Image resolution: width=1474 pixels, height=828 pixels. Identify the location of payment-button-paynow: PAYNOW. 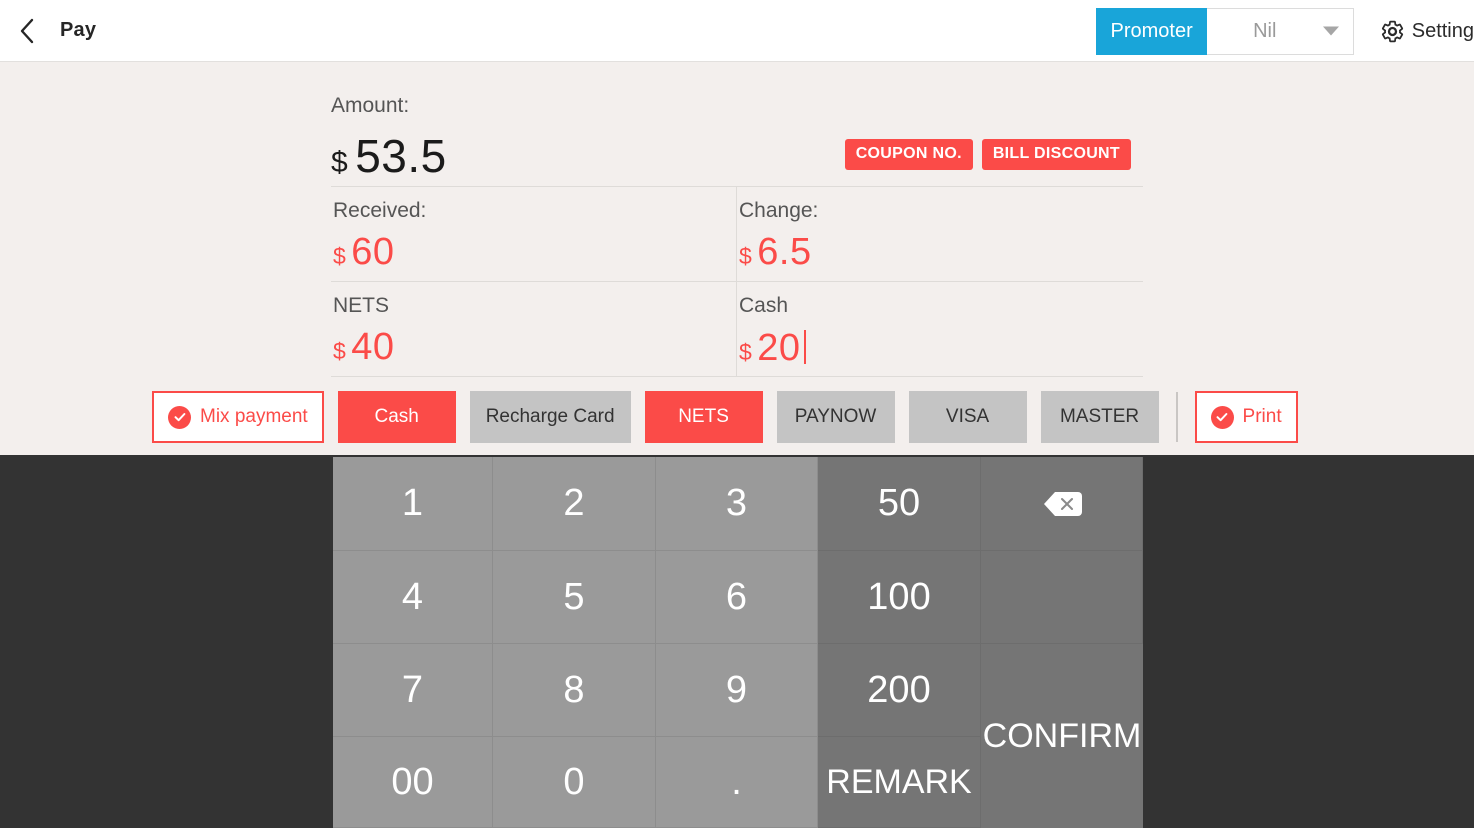
(835, 417).